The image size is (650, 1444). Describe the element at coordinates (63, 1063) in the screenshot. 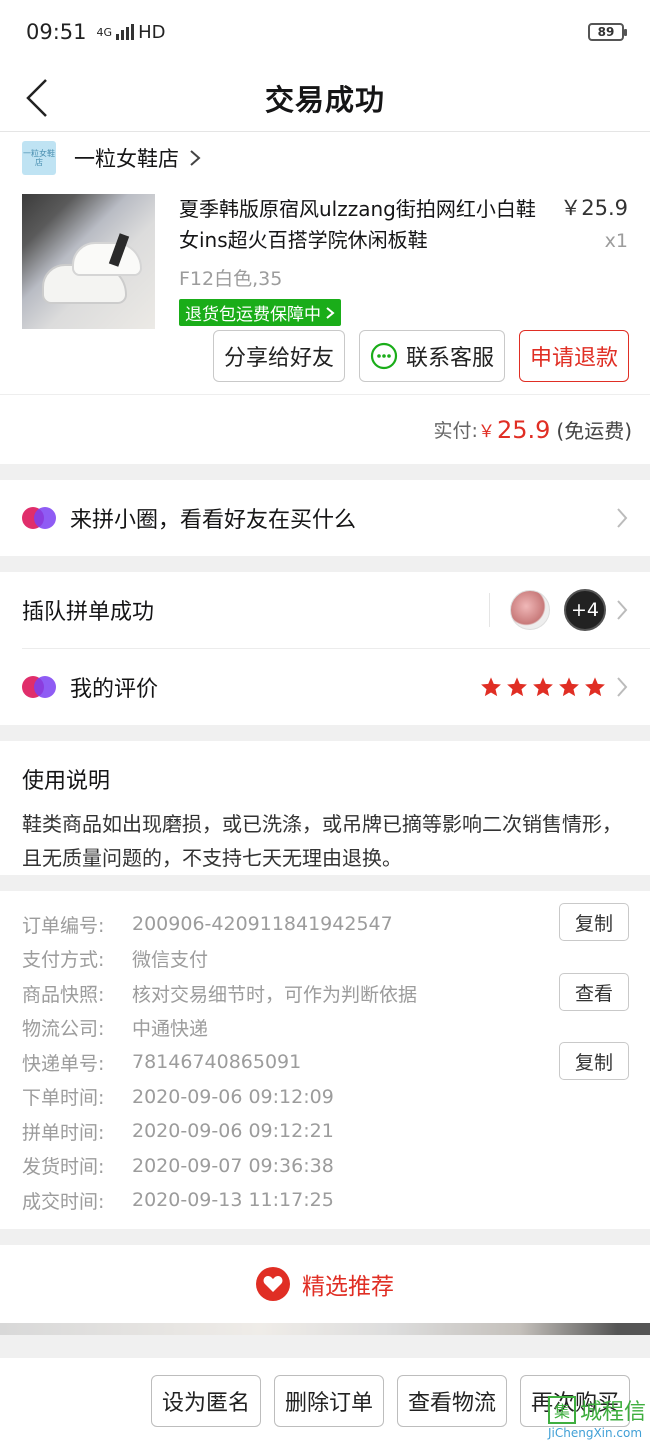

I see `order-detail-key: 快递单号:` at that location.